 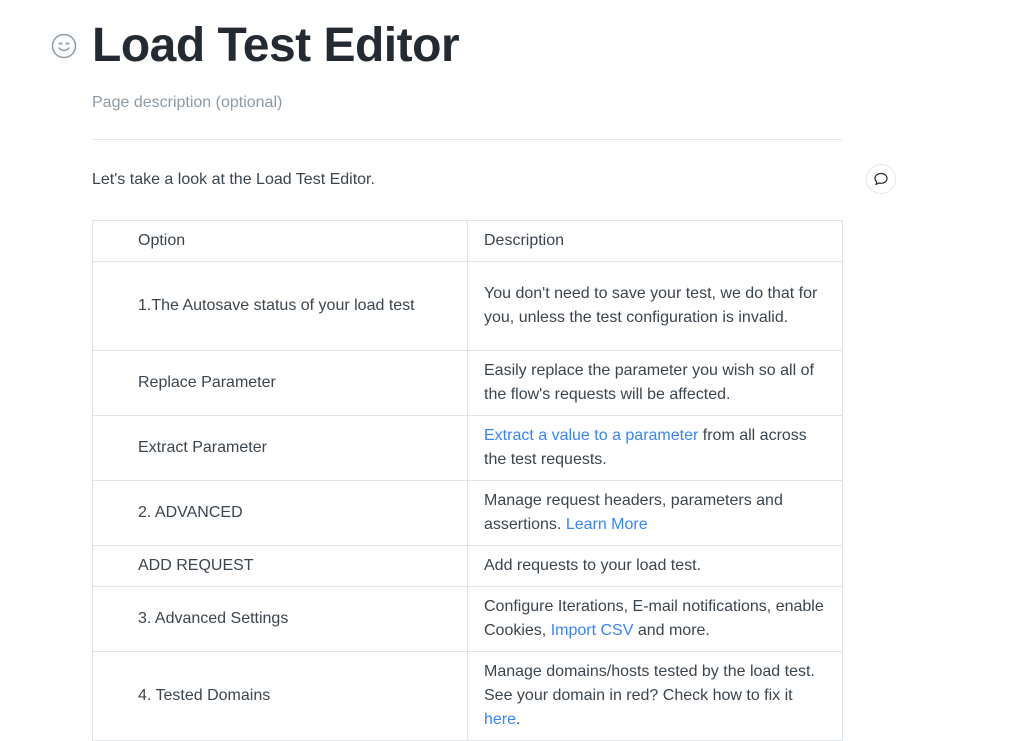 I want to click on emoji-picker-button, so click(x=64, y=46).